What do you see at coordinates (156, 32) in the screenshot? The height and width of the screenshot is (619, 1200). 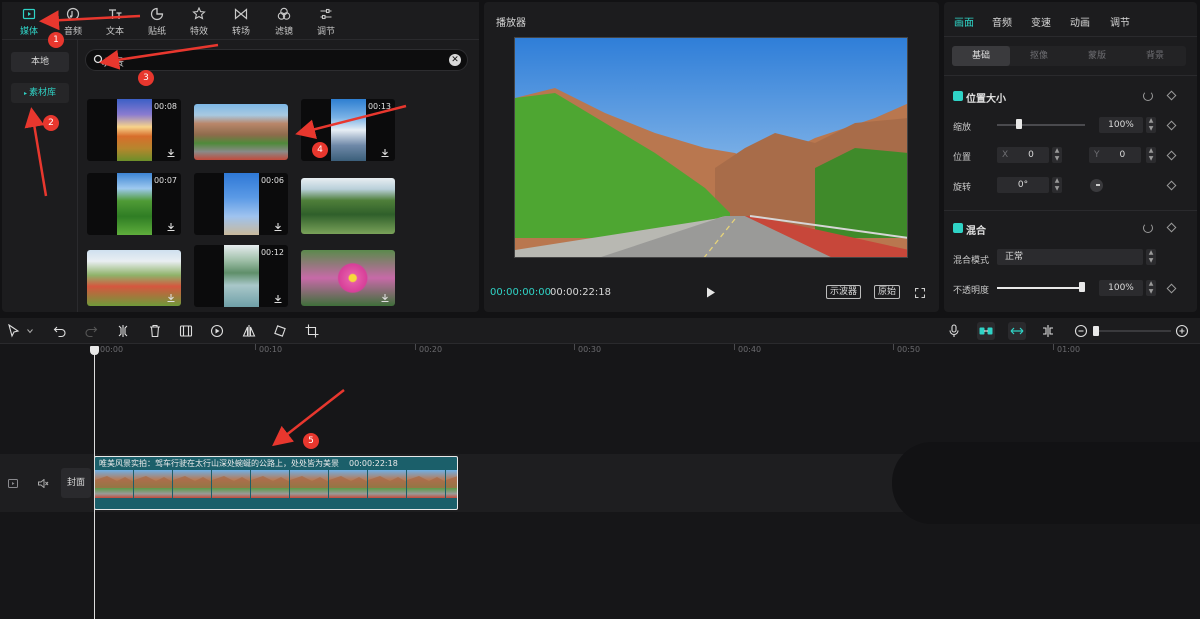 I see `tab-label: 贴纸` at bounding box center [156, 32].